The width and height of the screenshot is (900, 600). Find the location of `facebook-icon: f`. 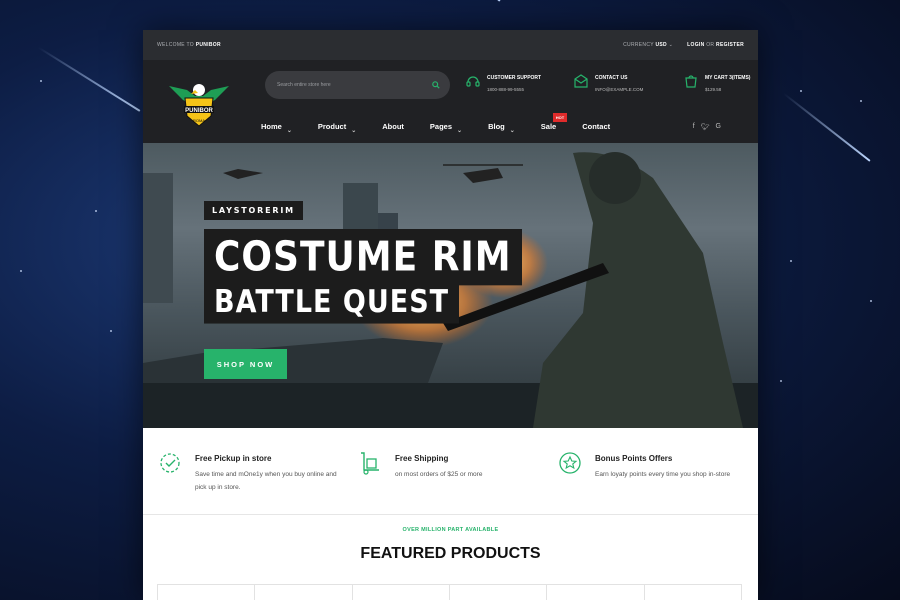

facebook-icon: f is located at coordinates (694, 127).